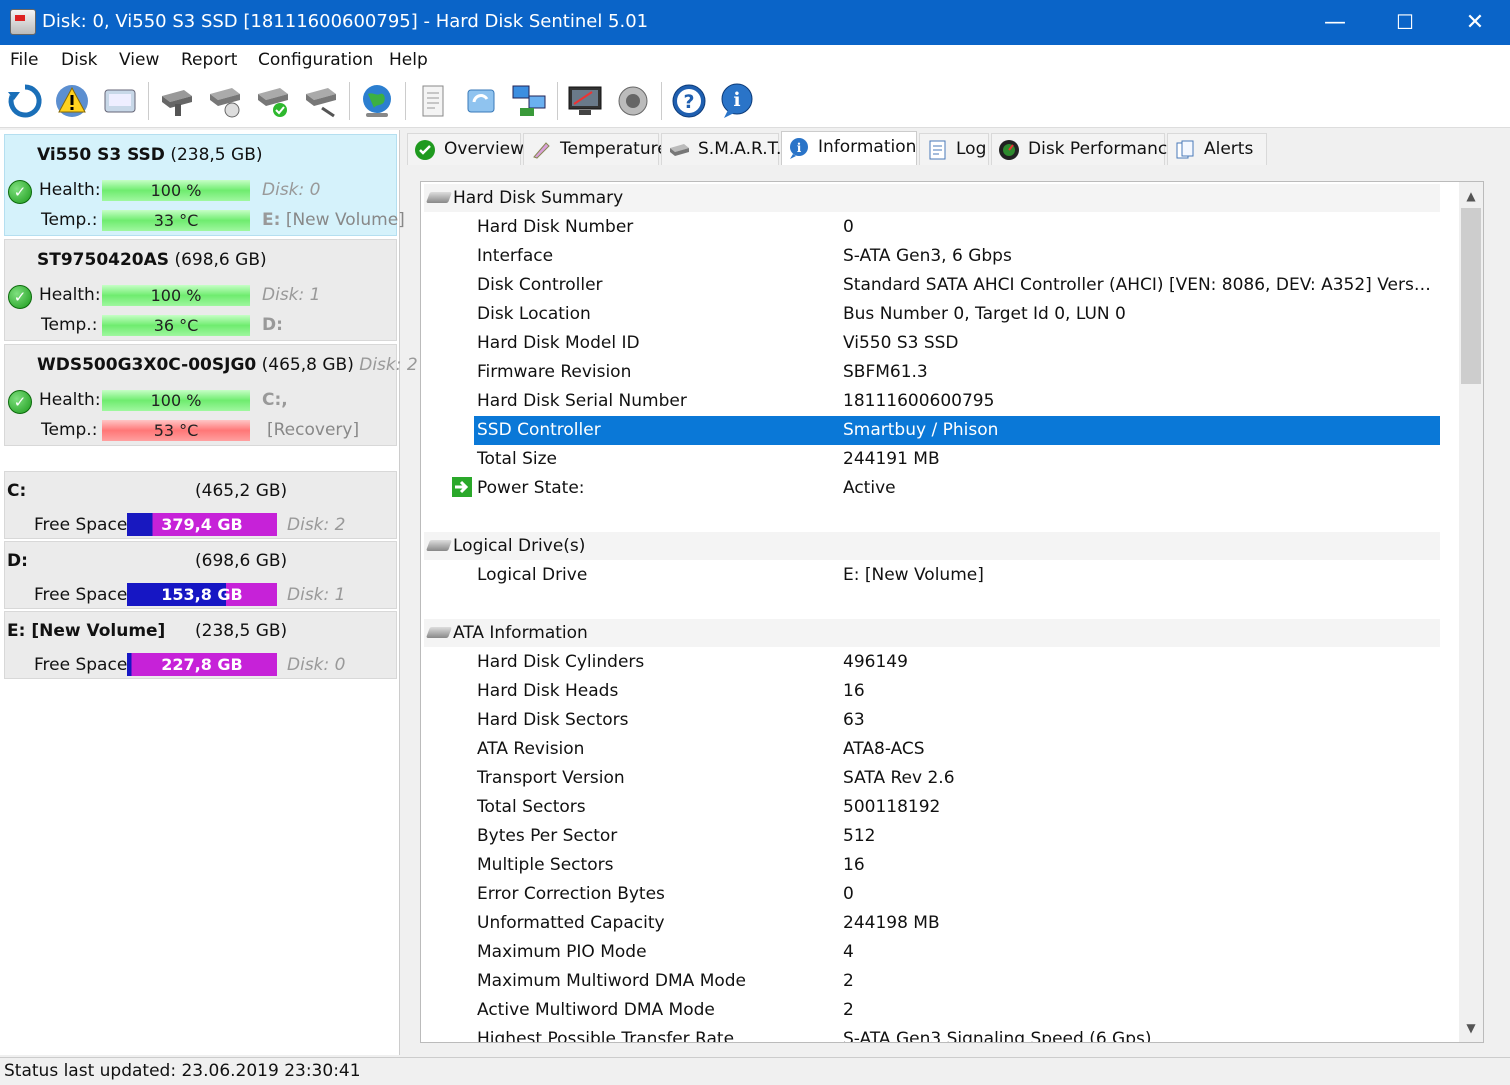 Image resolution: width=1510 pixels, height=1085 pixels. I want to click on menu-help: Help, so click(408, 60).